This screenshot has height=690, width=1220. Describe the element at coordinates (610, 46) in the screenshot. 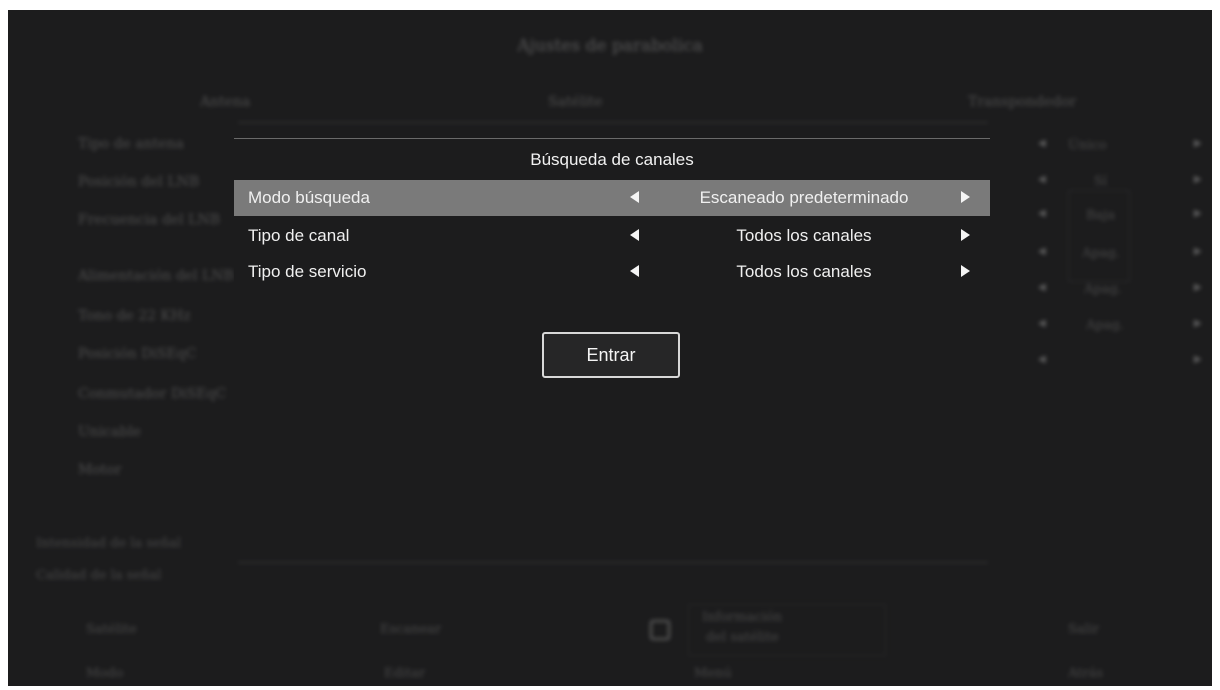

I see `background-title: Ajustes de parabolica` at that location.